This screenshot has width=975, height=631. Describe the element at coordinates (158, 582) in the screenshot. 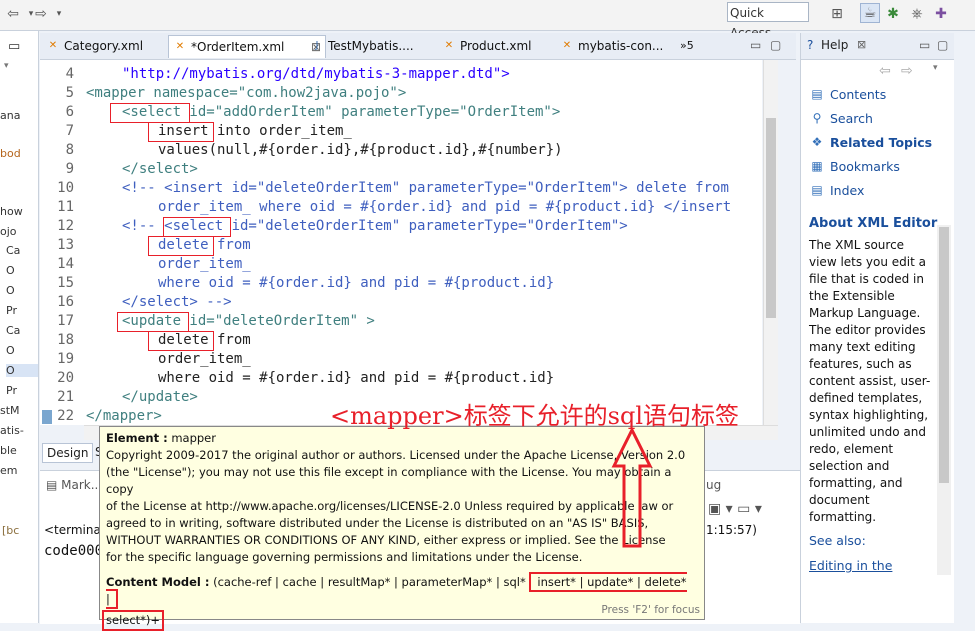

I see `popup-content-model-label: Content Model :` at that location.